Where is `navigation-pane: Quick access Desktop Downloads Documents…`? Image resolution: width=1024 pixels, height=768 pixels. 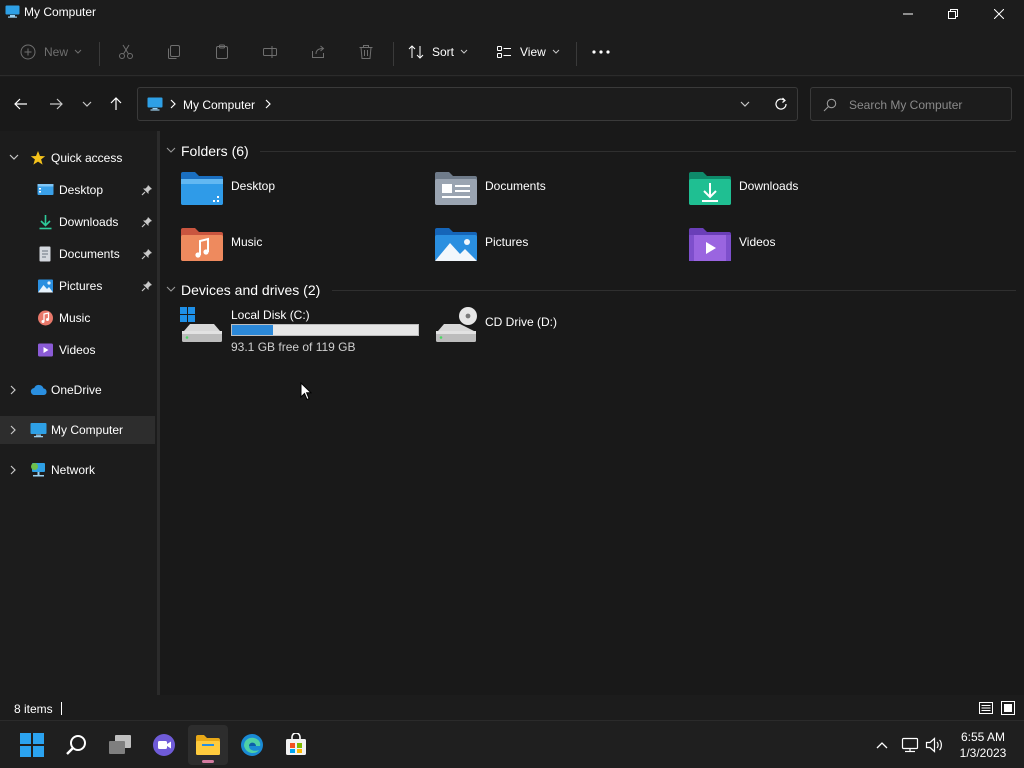 navigation-pane: Quick access Desktop Downloads Documents… is located at coordinates (78, 413).